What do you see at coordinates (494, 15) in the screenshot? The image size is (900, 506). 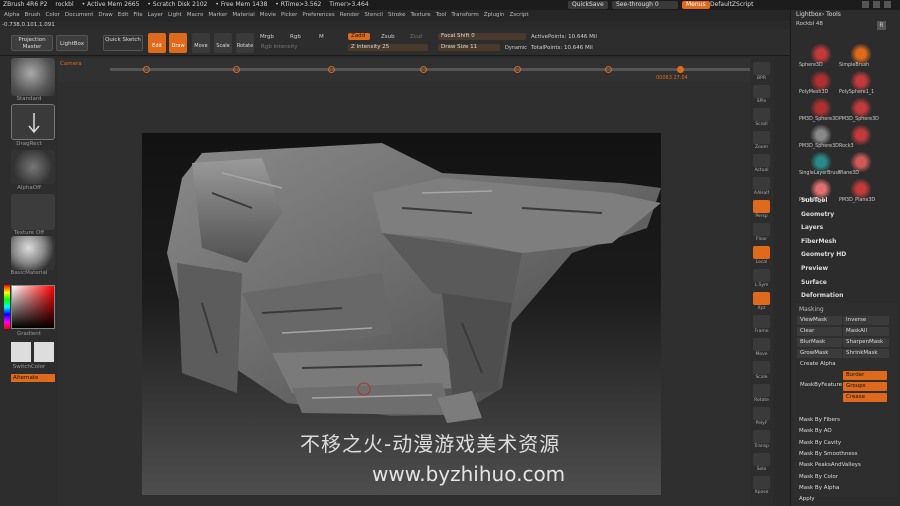 I see `menu-item: Zplugin` at bounding box center [494, 15].